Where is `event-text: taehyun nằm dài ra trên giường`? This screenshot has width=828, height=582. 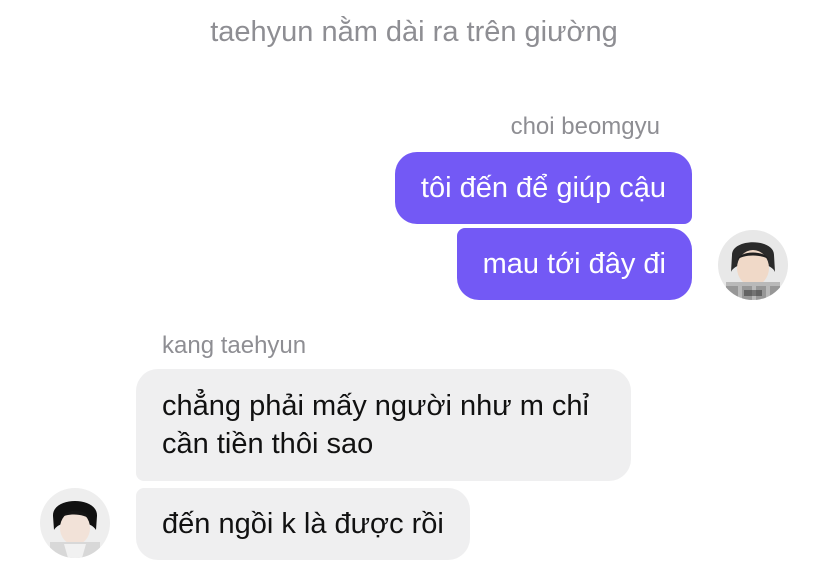 event-text: taehyun nằm dài ra trên giường is located at coordinates (414, 32).